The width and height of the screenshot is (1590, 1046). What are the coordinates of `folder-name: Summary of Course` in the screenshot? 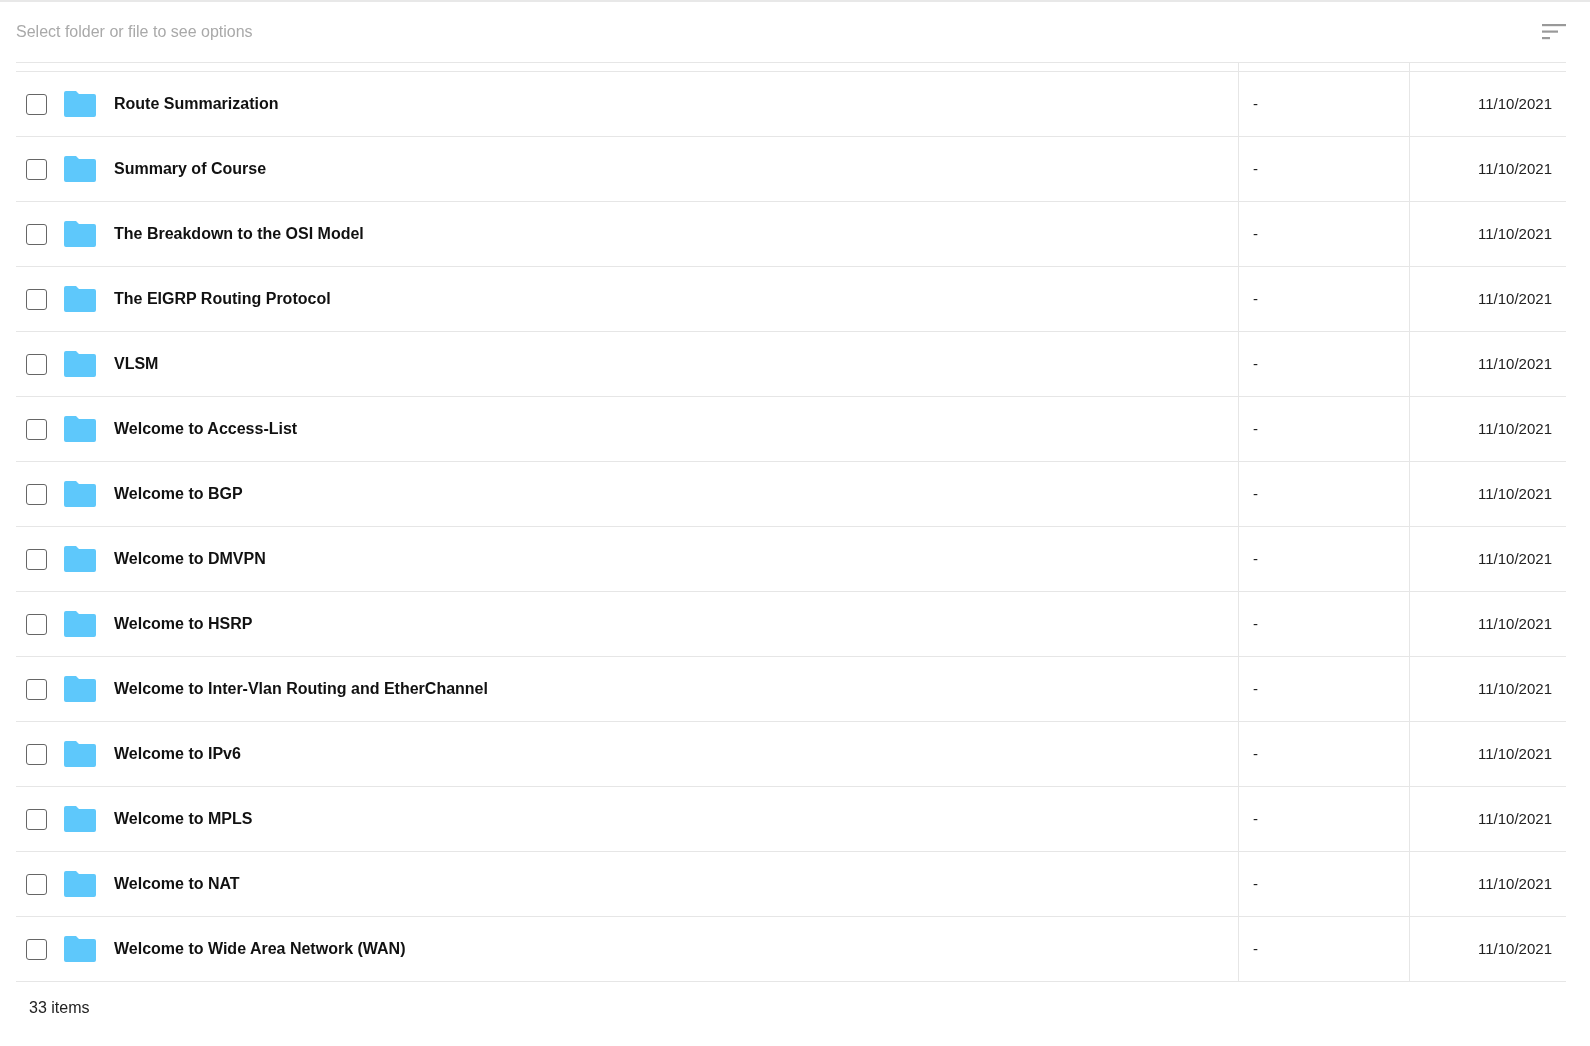 It's located at (190, 169).